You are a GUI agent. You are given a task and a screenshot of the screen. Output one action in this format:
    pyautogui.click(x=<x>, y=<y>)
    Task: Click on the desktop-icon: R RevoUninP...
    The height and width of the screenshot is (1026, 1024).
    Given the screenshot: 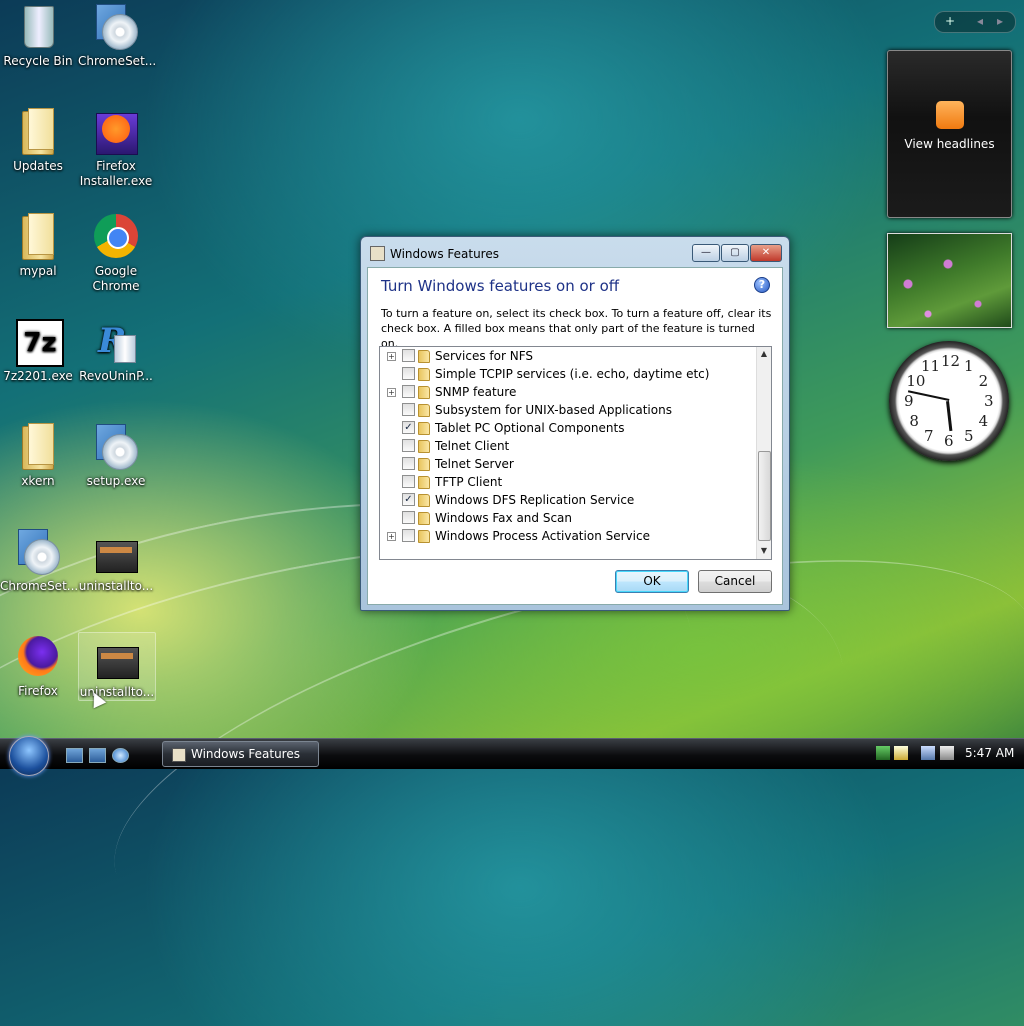 What is the action you would take?
    pyautogui.click(x=116, y=350)
    